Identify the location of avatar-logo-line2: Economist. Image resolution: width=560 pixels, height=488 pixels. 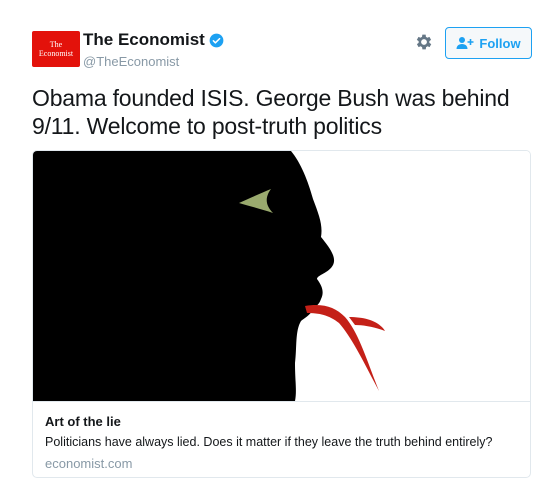
(56, 53).